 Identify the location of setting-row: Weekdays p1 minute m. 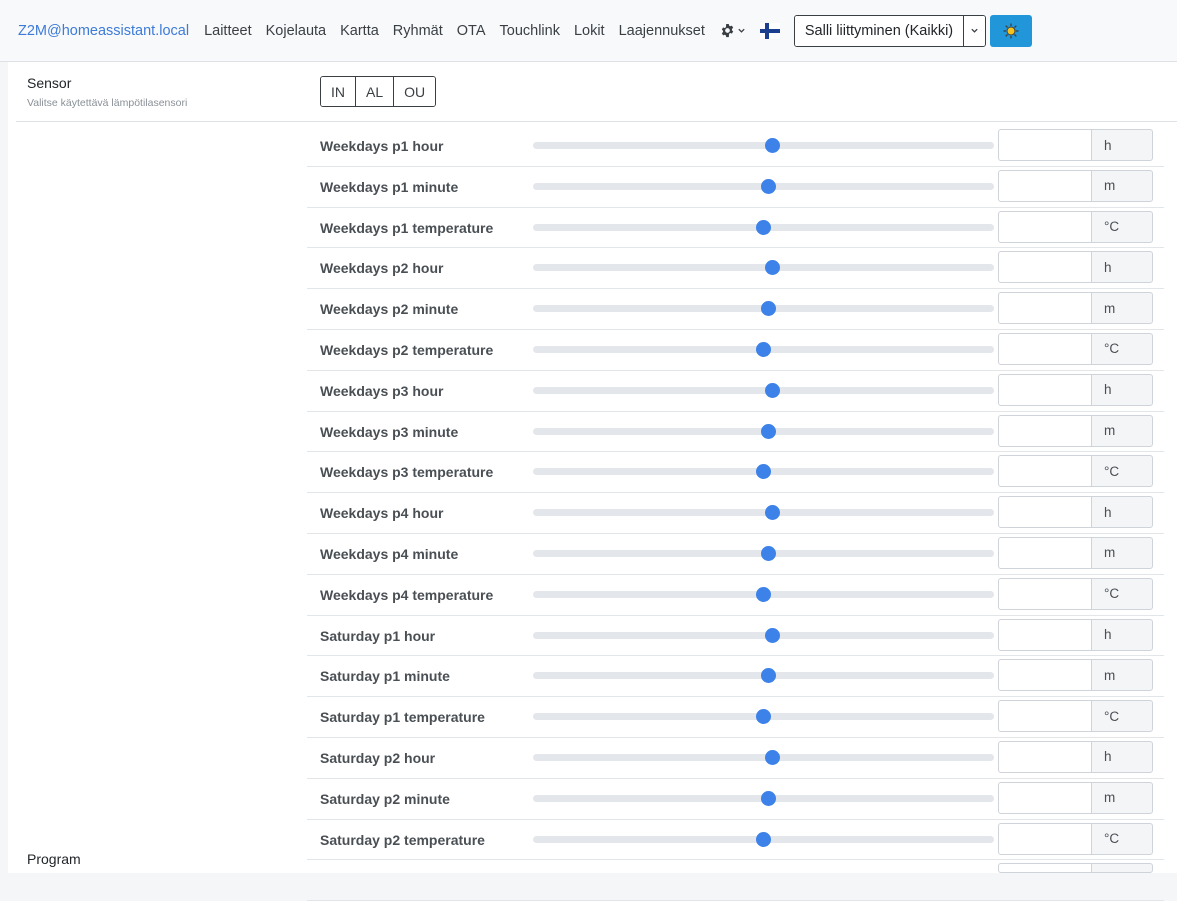
(735, 187).